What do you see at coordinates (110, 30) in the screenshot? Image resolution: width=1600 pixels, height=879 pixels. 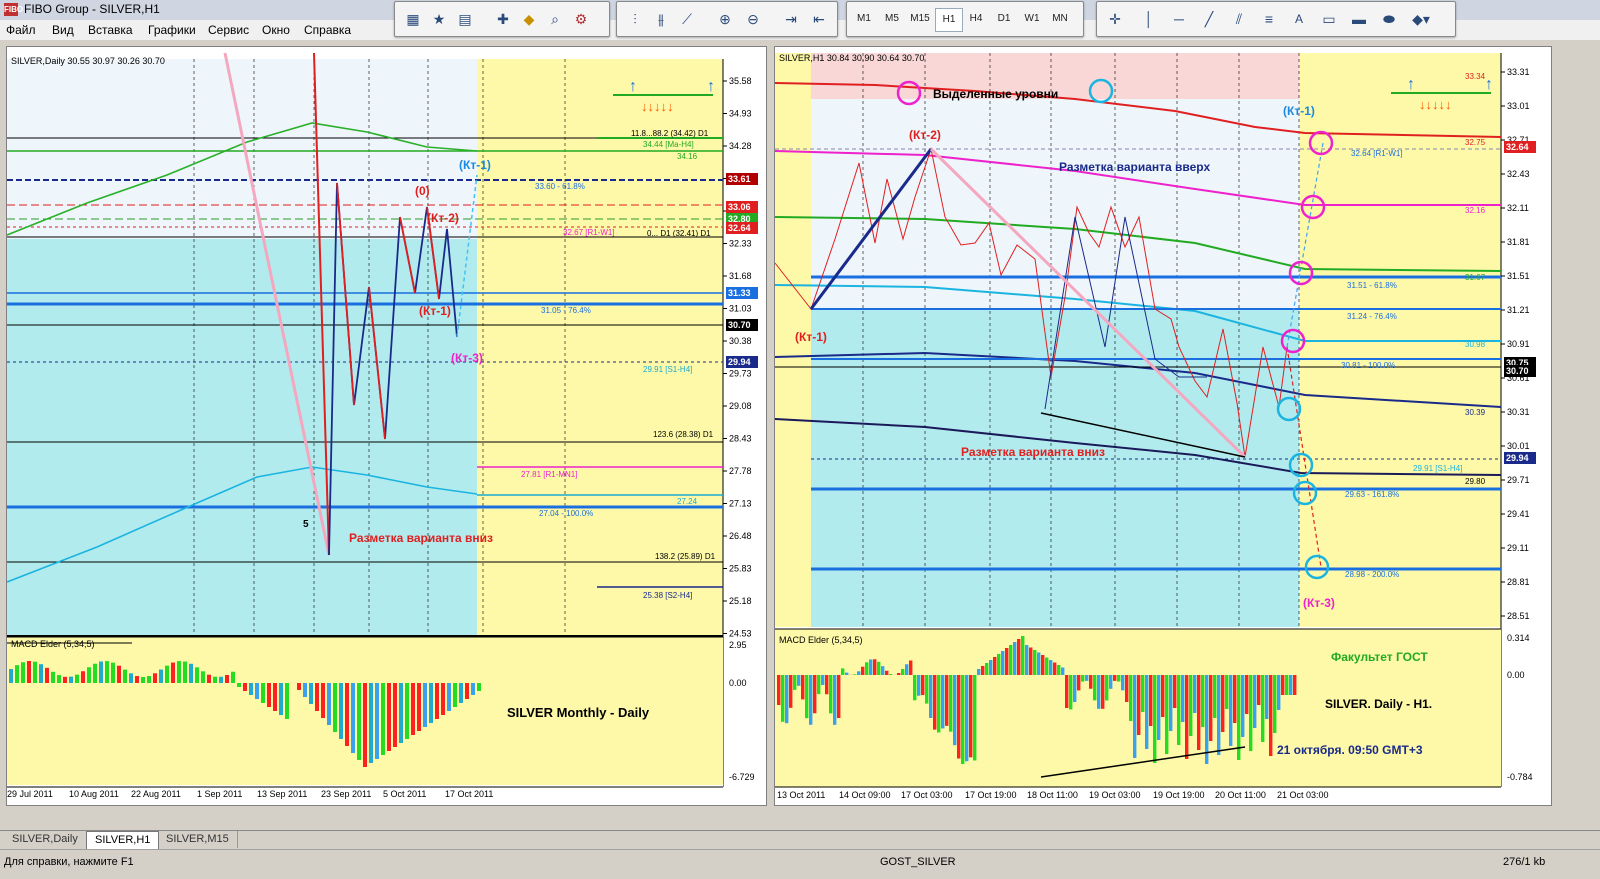 I see `menu-insert: Вставка` at bounding box center [110, 30].